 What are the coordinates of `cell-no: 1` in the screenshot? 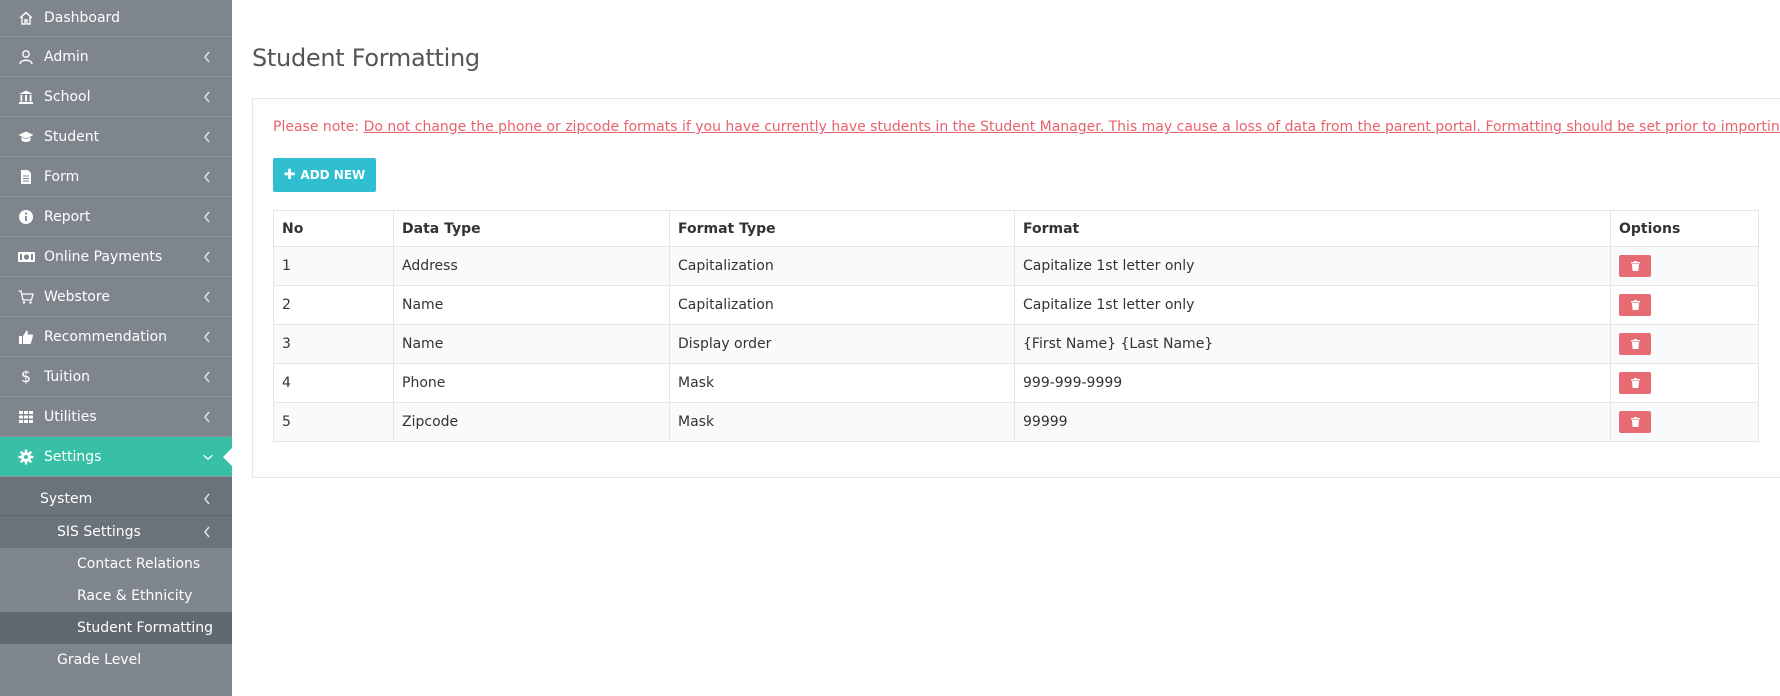 It's located at (333, 266).